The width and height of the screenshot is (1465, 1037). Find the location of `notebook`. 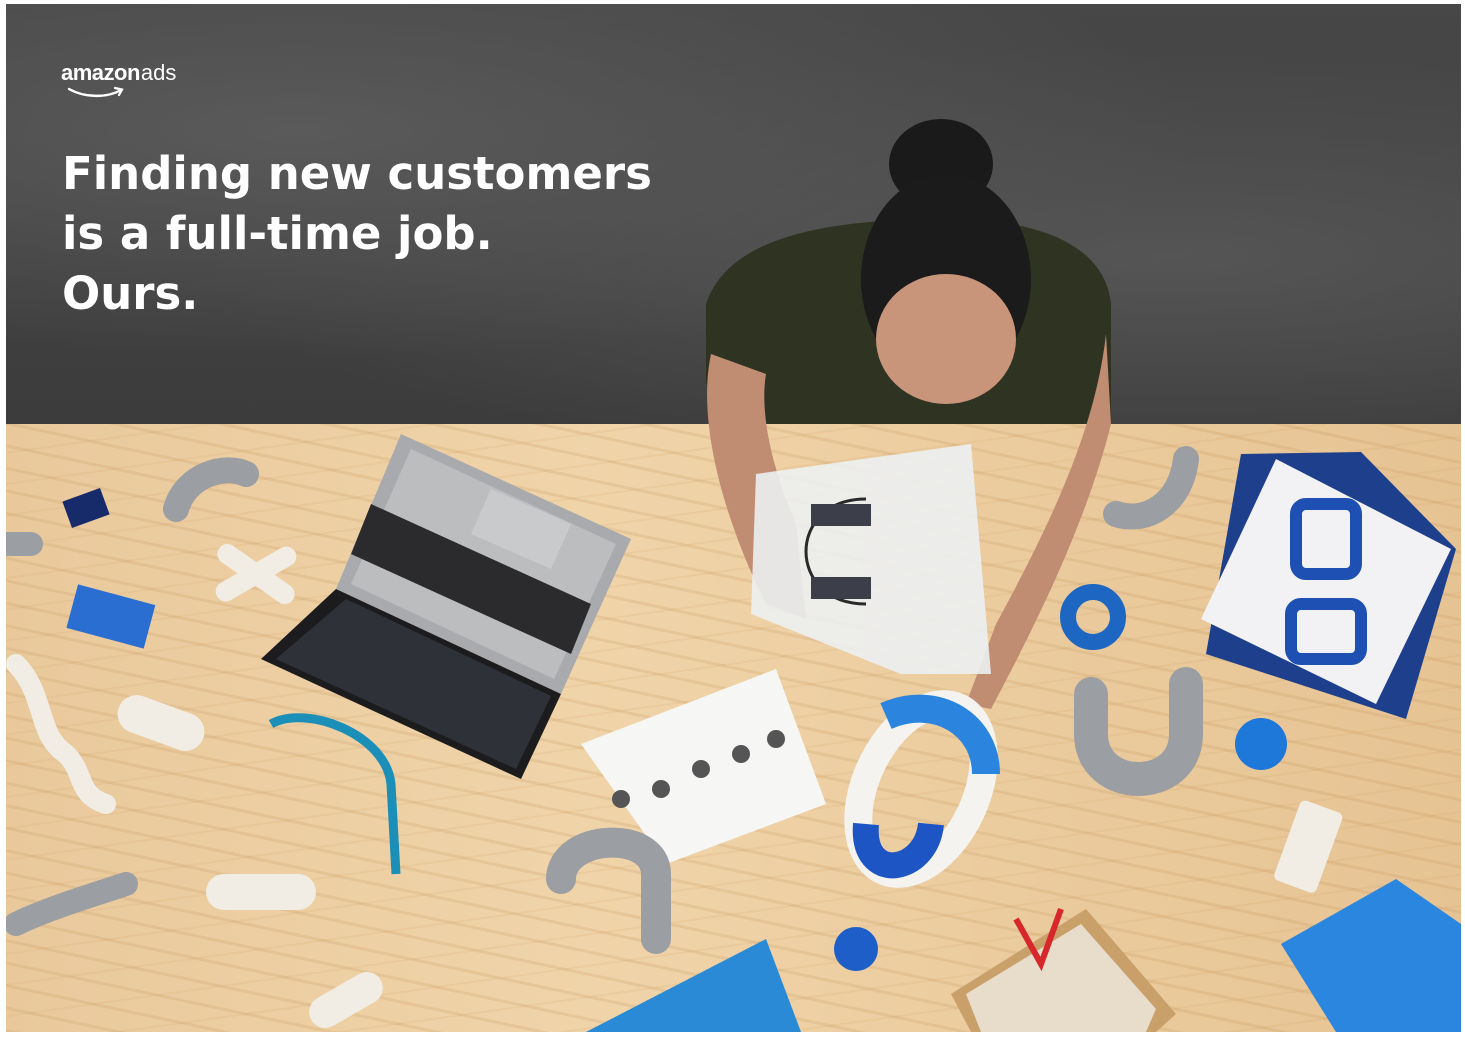

notebook is located at coordinates (1371, 955).